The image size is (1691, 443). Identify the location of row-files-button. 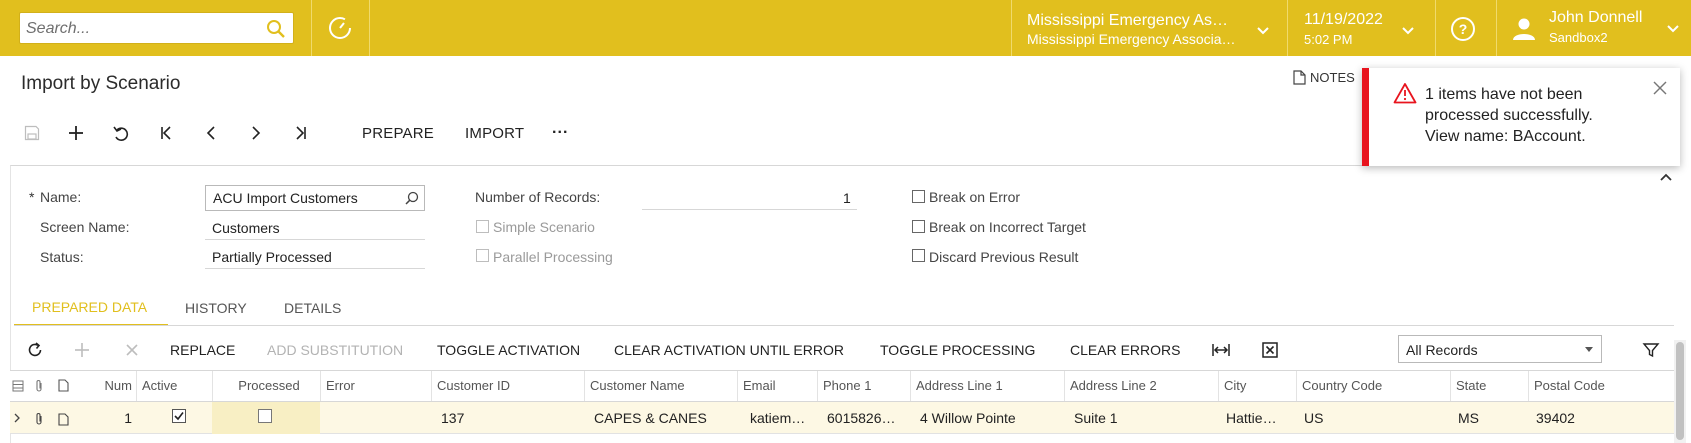
(41, 418).